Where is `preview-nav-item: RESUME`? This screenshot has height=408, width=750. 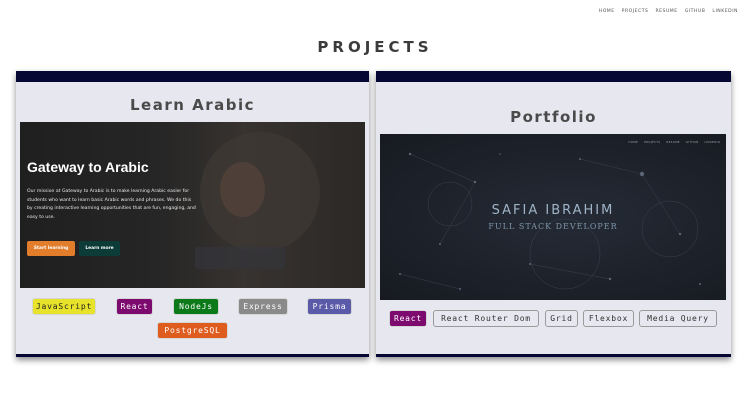 preview-nav-item: RESUME is located at coordinates (673, 142).